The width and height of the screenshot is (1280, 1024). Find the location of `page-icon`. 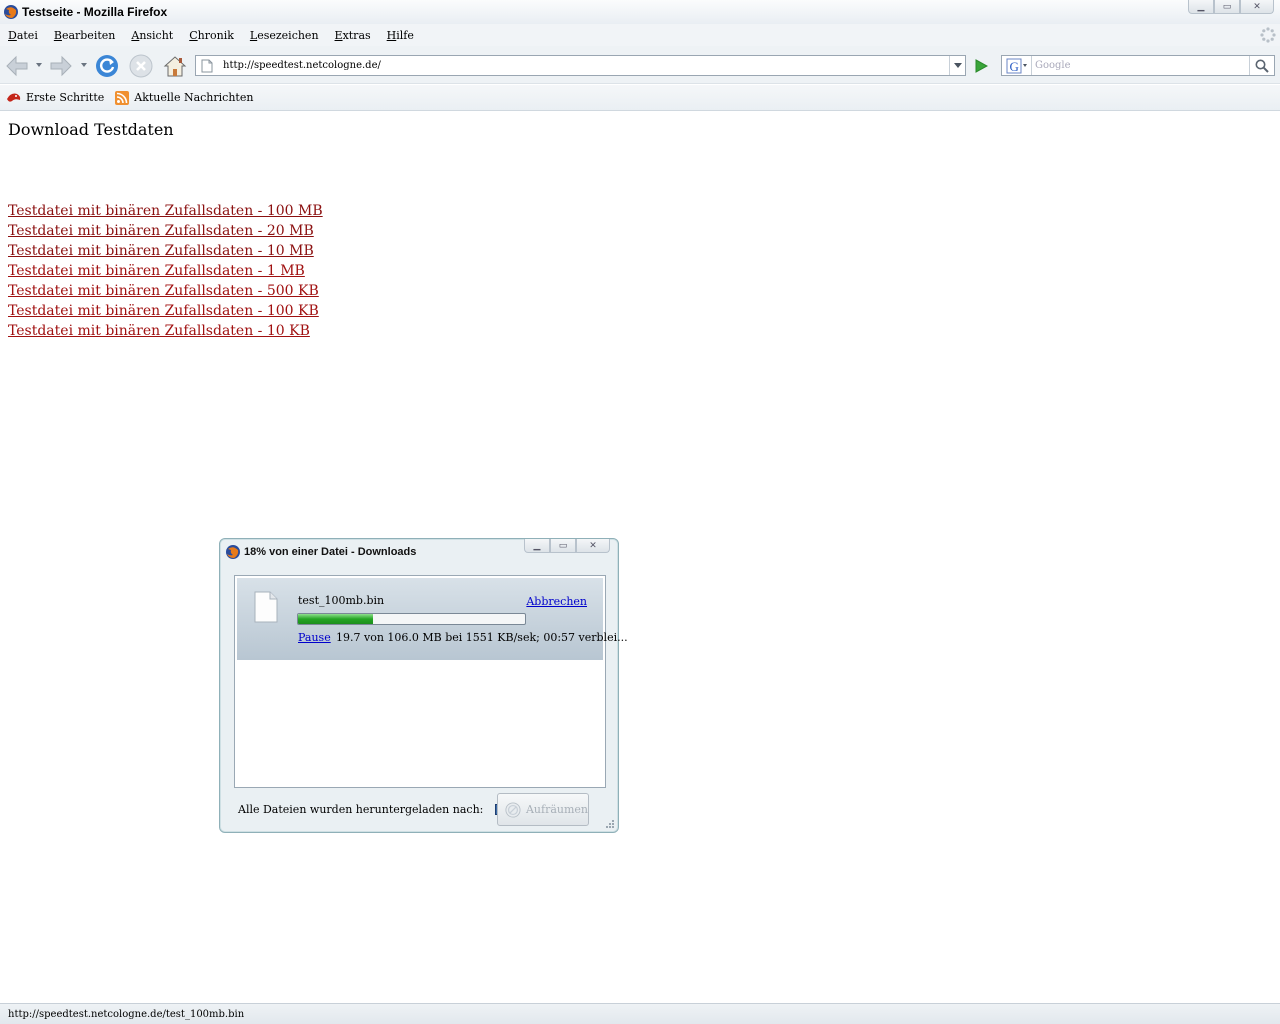

page-icon is located at coordinates (207, 65).